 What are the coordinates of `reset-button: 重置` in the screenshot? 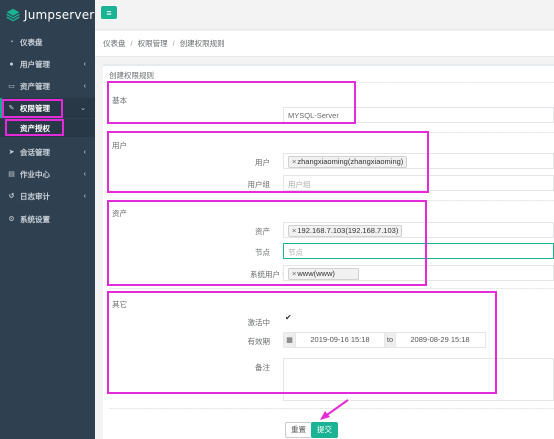 It's located at (298, 430).